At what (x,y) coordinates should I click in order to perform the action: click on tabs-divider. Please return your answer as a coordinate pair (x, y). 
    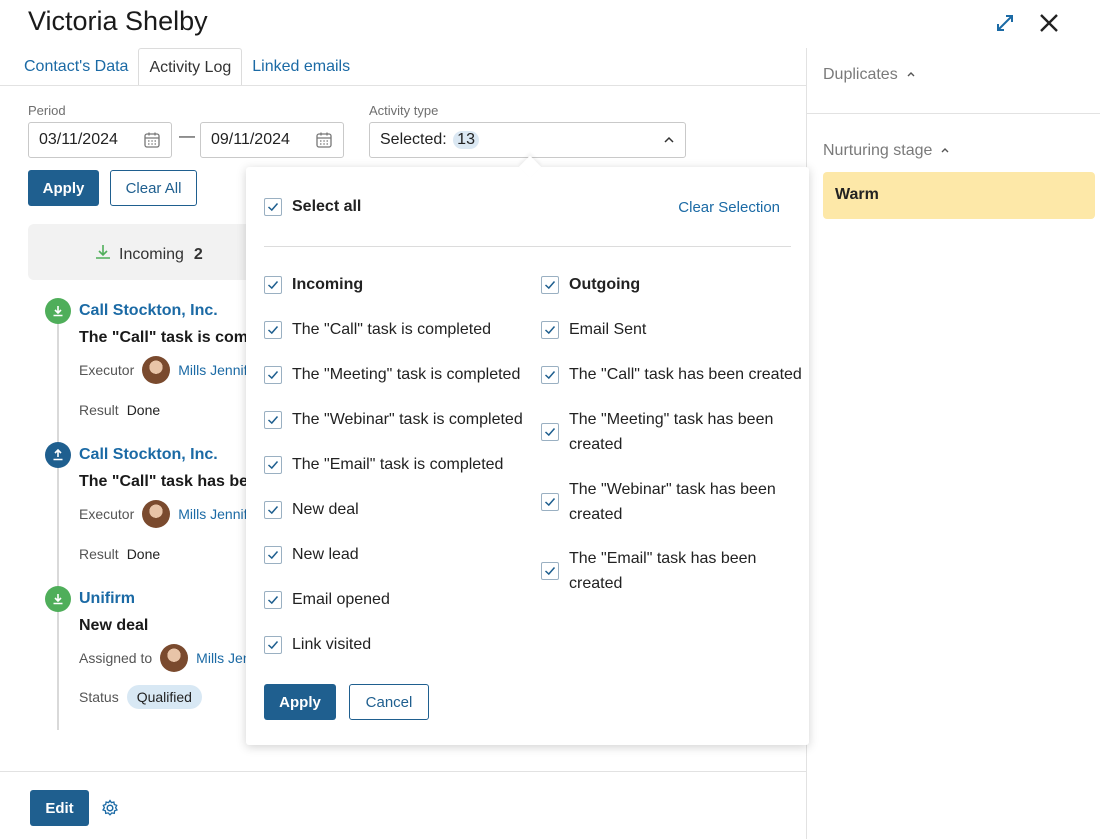
    Looking at the image, I should click on (403, 85).